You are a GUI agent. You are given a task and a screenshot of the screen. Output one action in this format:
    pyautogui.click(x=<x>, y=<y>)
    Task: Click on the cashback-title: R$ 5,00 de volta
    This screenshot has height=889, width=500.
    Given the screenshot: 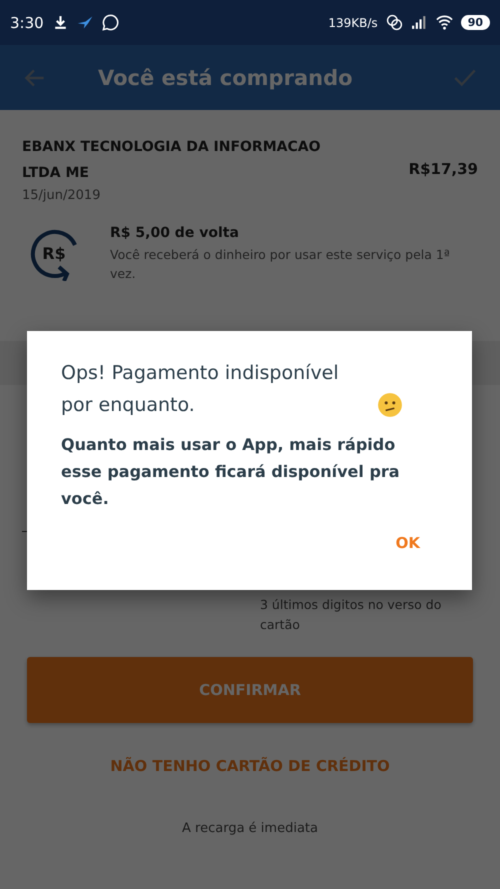 What is the action you would take?
    pyautogui.click(x=175, y=233)
    